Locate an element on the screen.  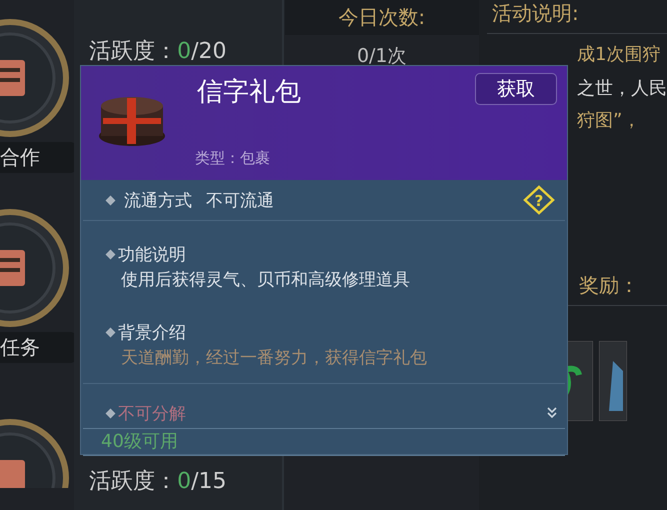
description-title: 活动说明: is located at coordinates (576, 17).